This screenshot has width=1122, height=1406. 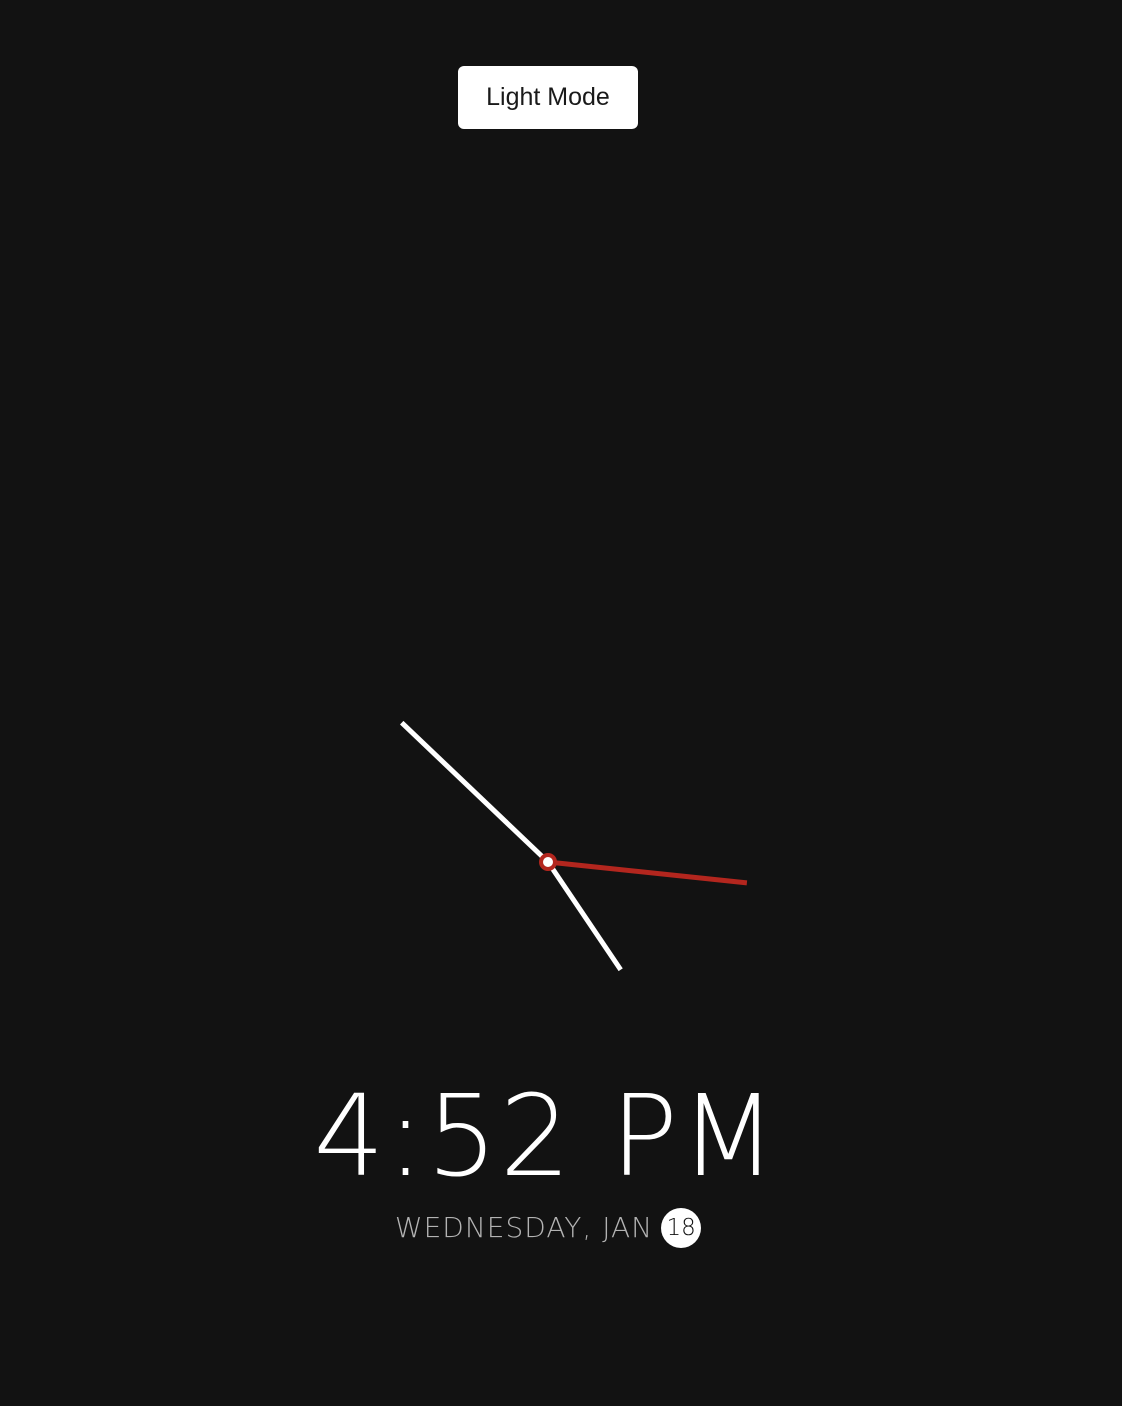 What do you see at coordinates (584, 916) in the screenshot?
I see `hour-hand` at bounding box center [584, 916].